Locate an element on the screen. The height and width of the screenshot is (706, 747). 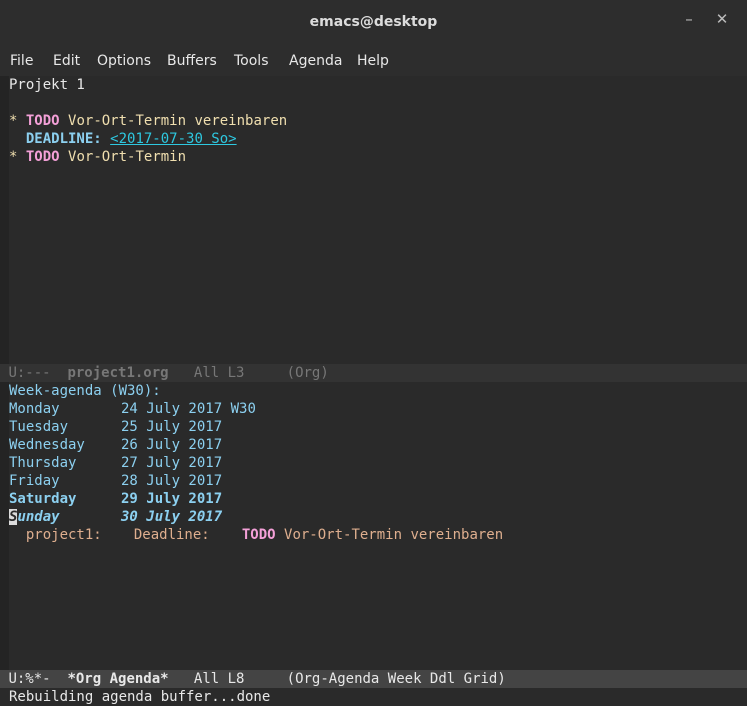
modeline-position: All L3 is located at coordinates (219, 373).